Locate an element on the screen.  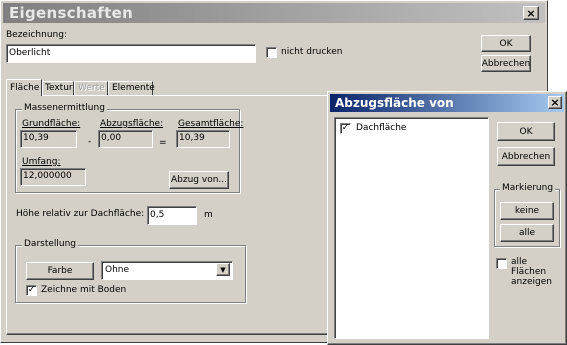
dialog-ok-button: OK is located at coordinates (526, 131).